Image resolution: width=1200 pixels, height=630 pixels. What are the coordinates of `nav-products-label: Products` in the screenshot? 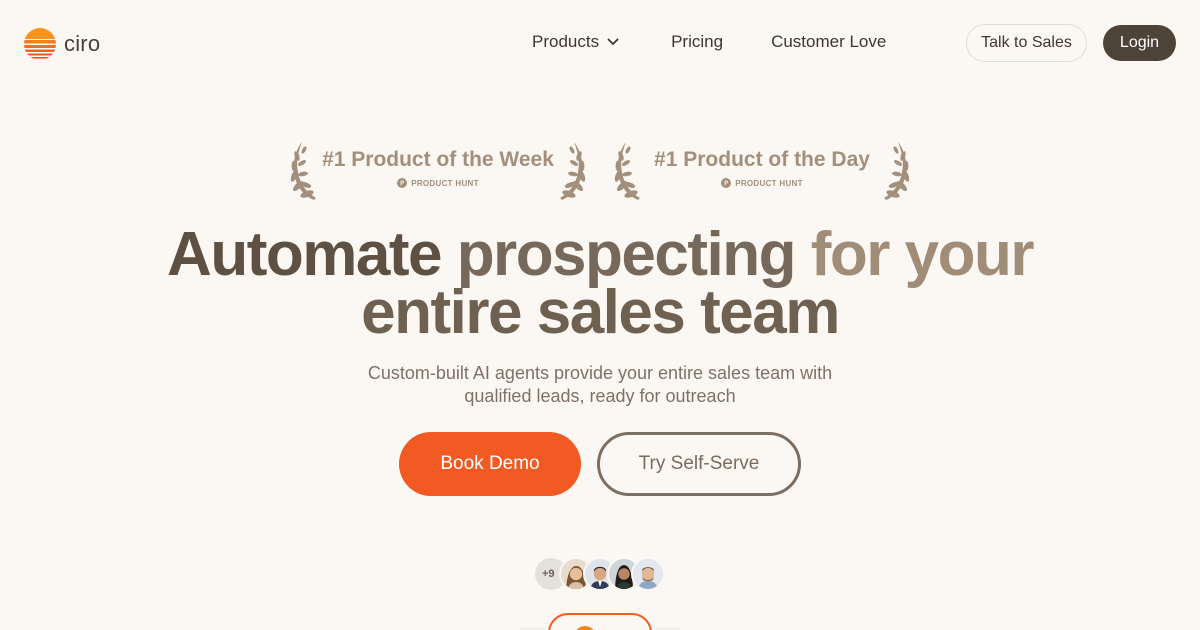 It's located at (566, 41).